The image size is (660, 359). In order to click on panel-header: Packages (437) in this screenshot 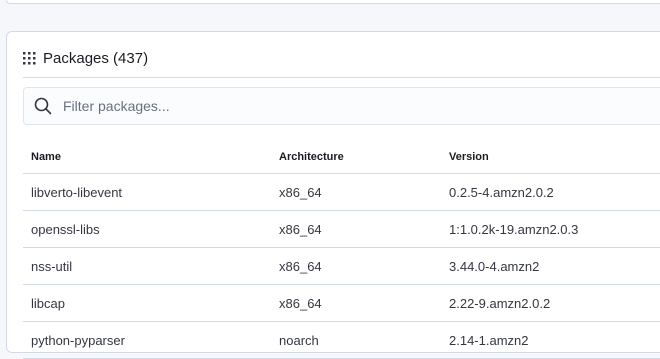, I will do `click(85, 58)`.